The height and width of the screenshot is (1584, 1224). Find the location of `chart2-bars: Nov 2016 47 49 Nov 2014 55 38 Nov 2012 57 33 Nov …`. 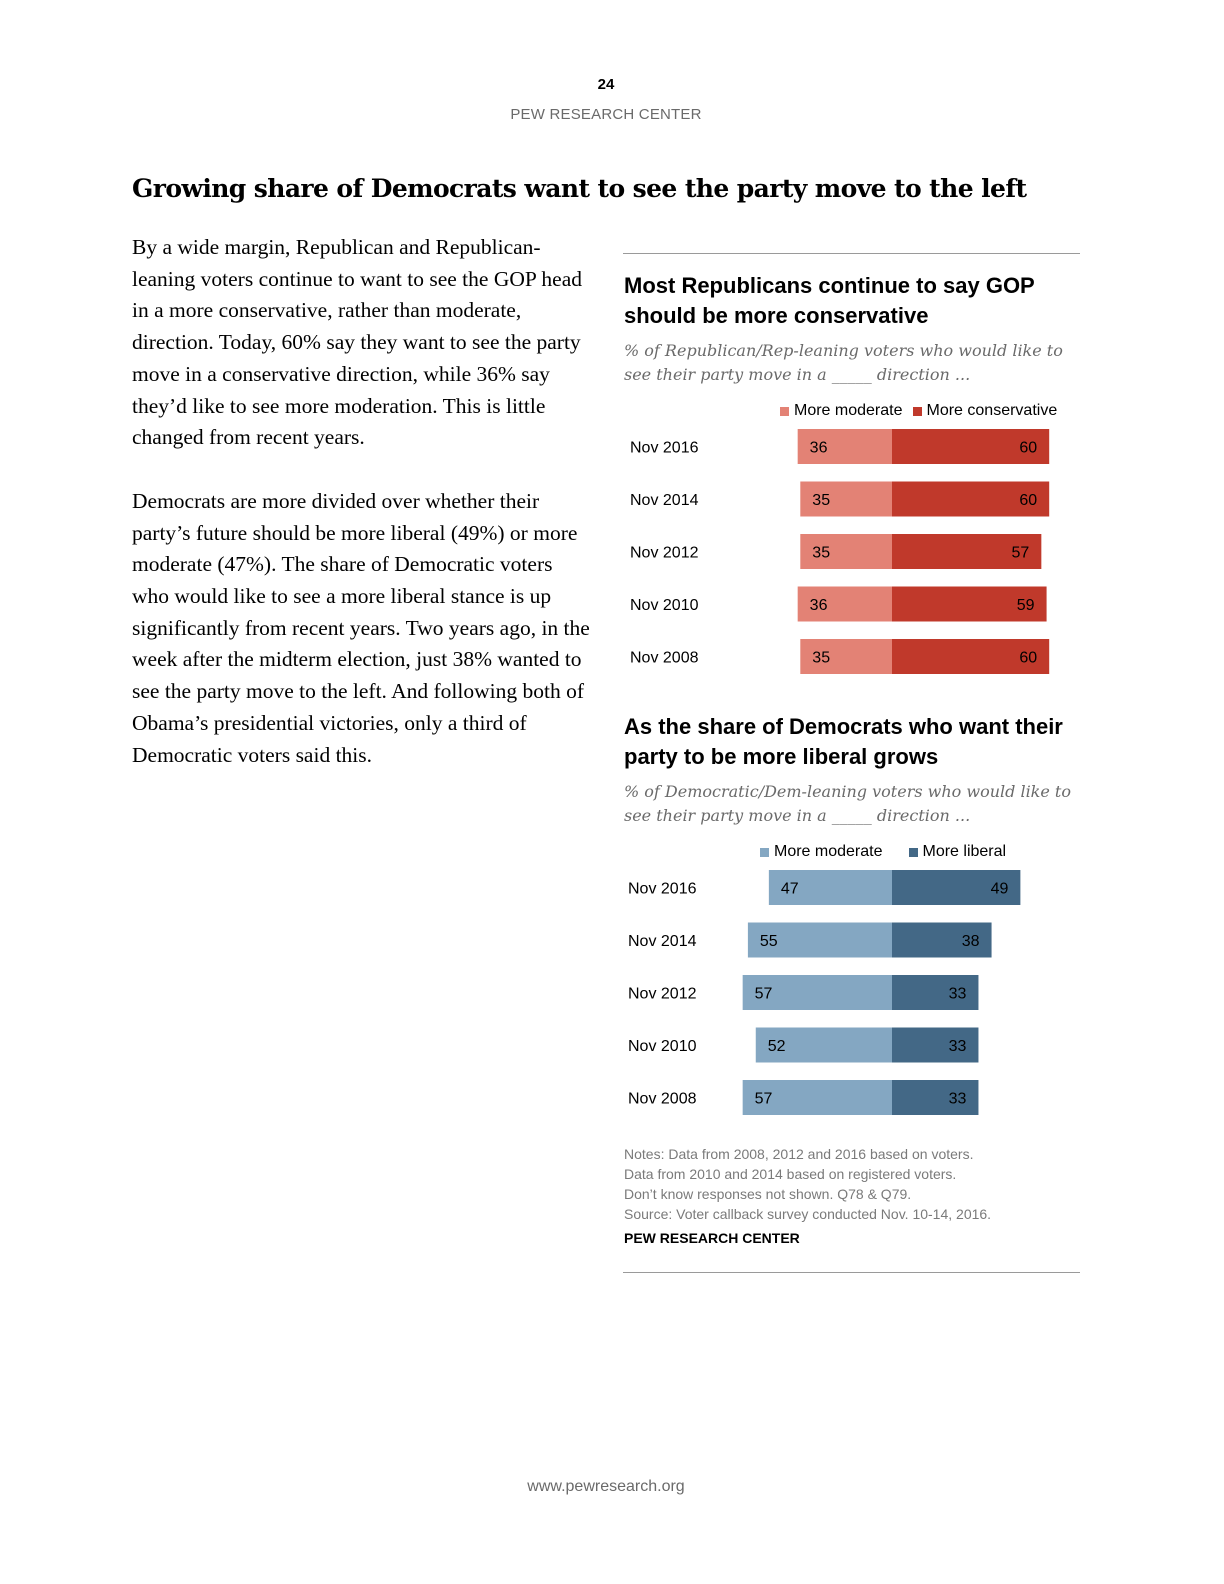

chart2-bars: Nov 2016 47 49 Nov 2014 55 38 Nov 2012 57 33 Nov … is located at coordinates (824, 992).